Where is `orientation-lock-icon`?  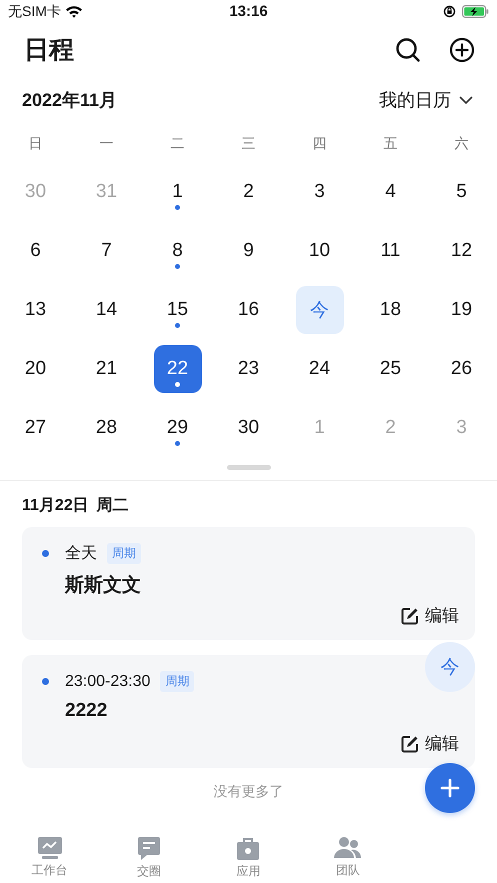
orientation-lock-icon is located at coordinates (449, 11).